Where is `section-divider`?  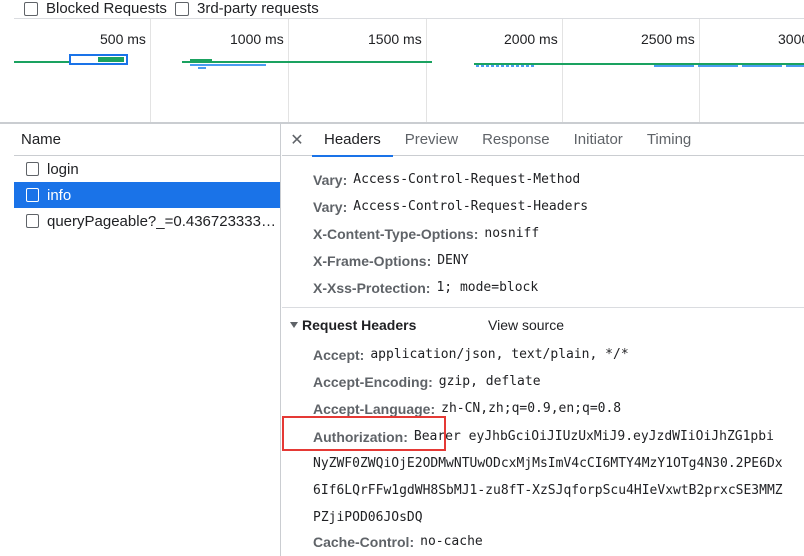
section-divider is located at coordinates (543, 307).